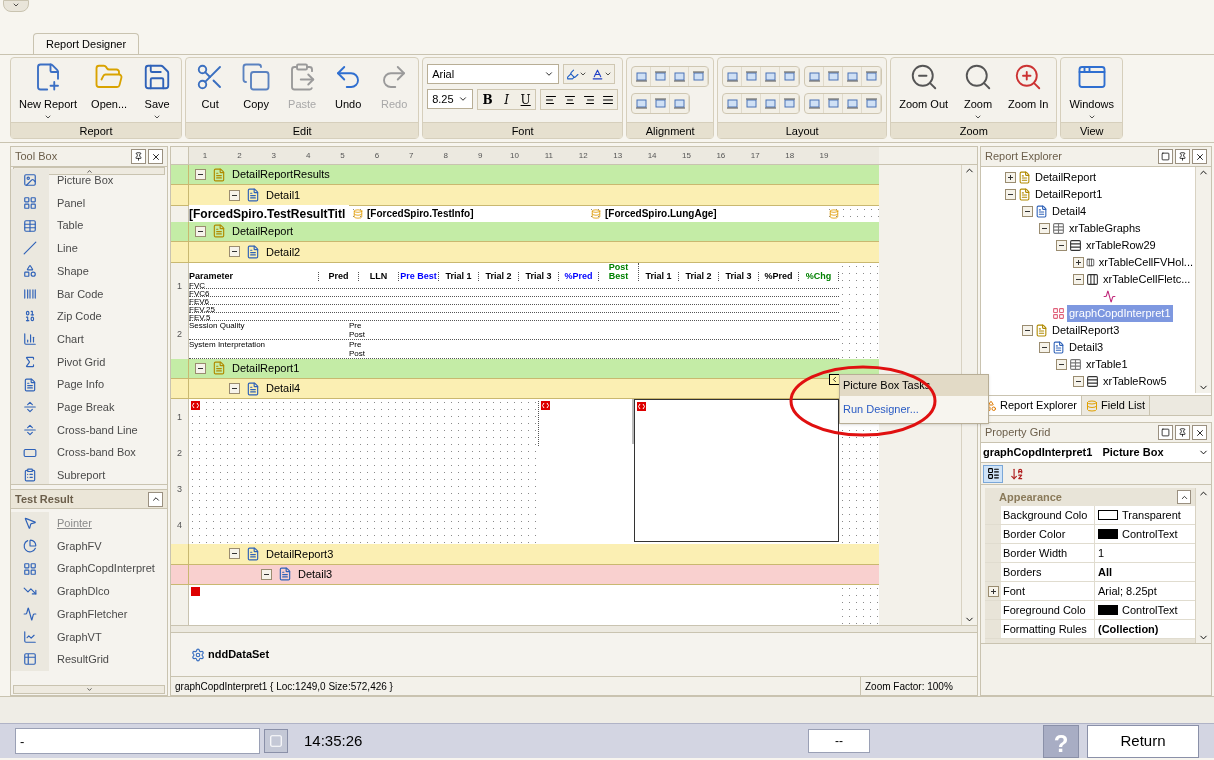 The image size is (1214, 760). What do you see at coordinates (89, 499) in the screenshot?
I see `group-header: Test Result` at bounding box center [89, 499].